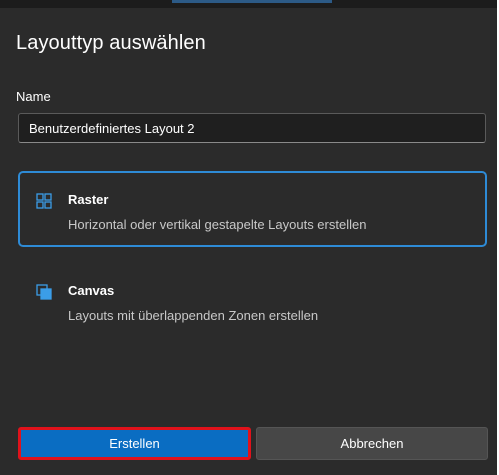 This screenshot has width=499, height=475. Describe the element at coordinates (134, 443) in the screenshot. I see `create-button: Erstellen` at that location.